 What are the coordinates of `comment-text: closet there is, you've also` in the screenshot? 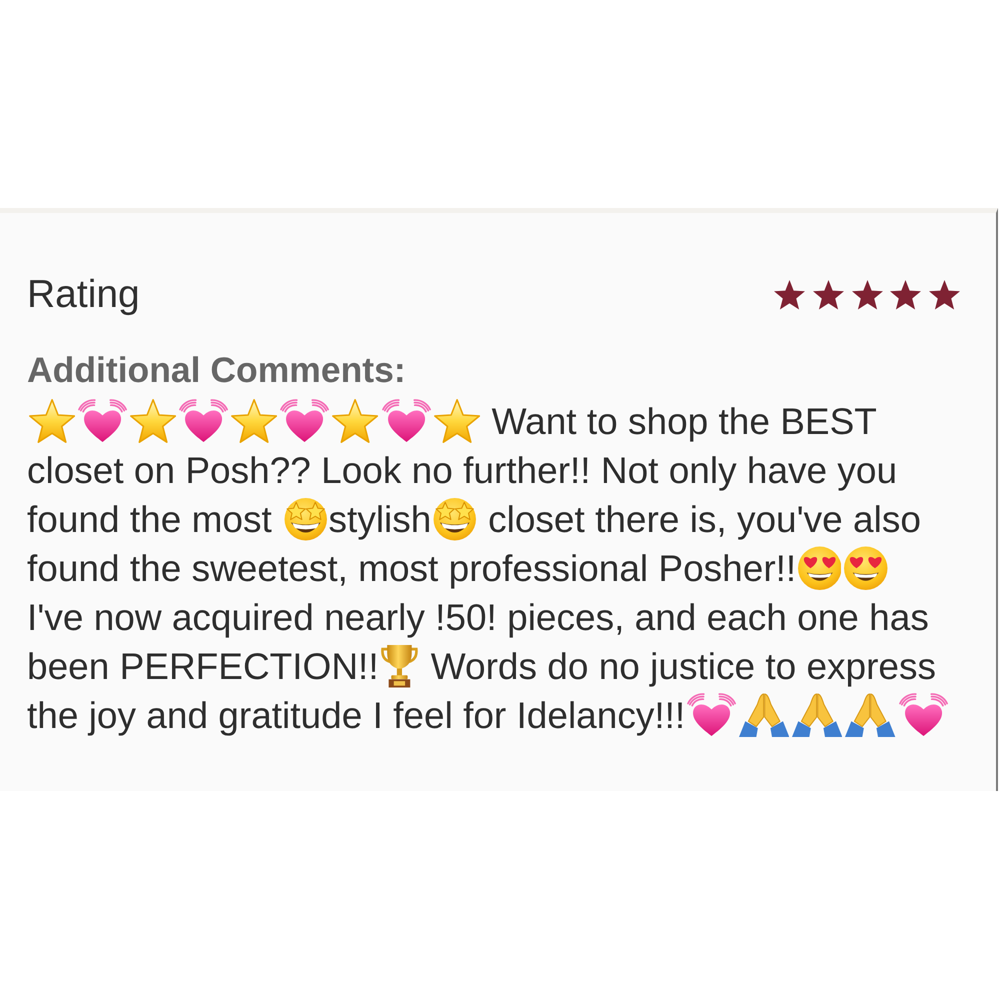 It's located at (704, 519).